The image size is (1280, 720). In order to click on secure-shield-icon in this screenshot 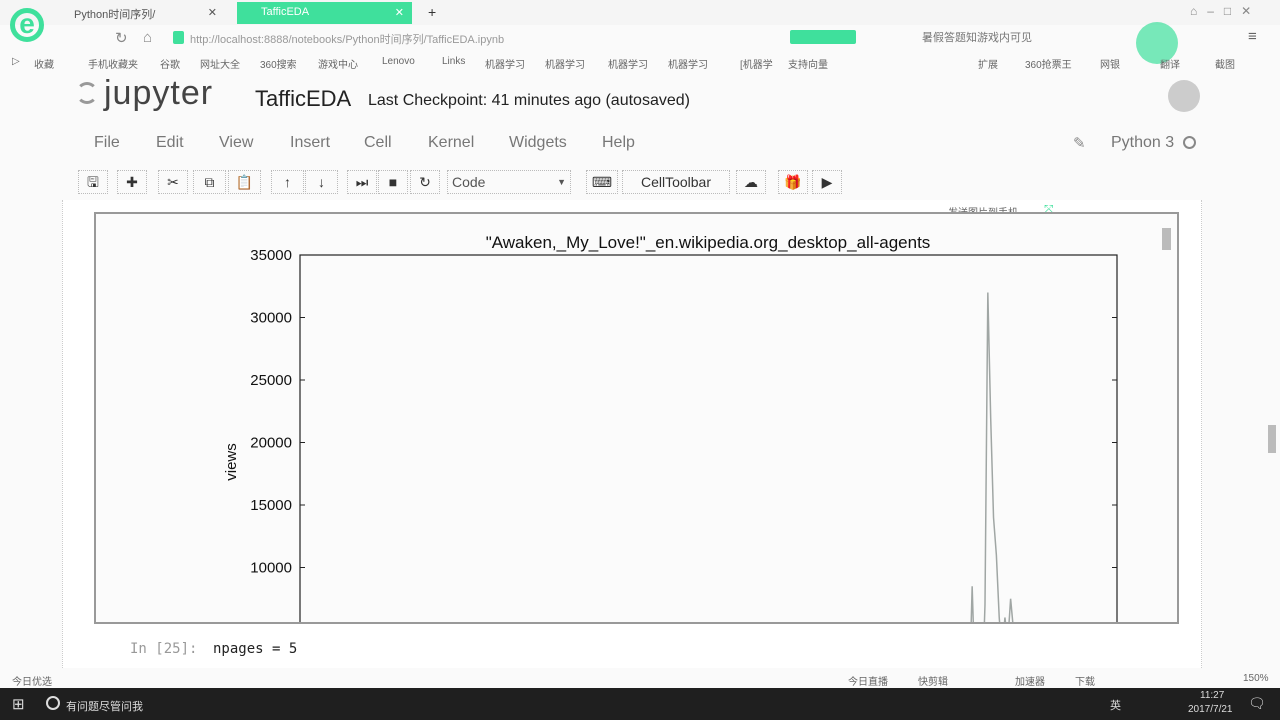, I will do `click(178, 37)`.